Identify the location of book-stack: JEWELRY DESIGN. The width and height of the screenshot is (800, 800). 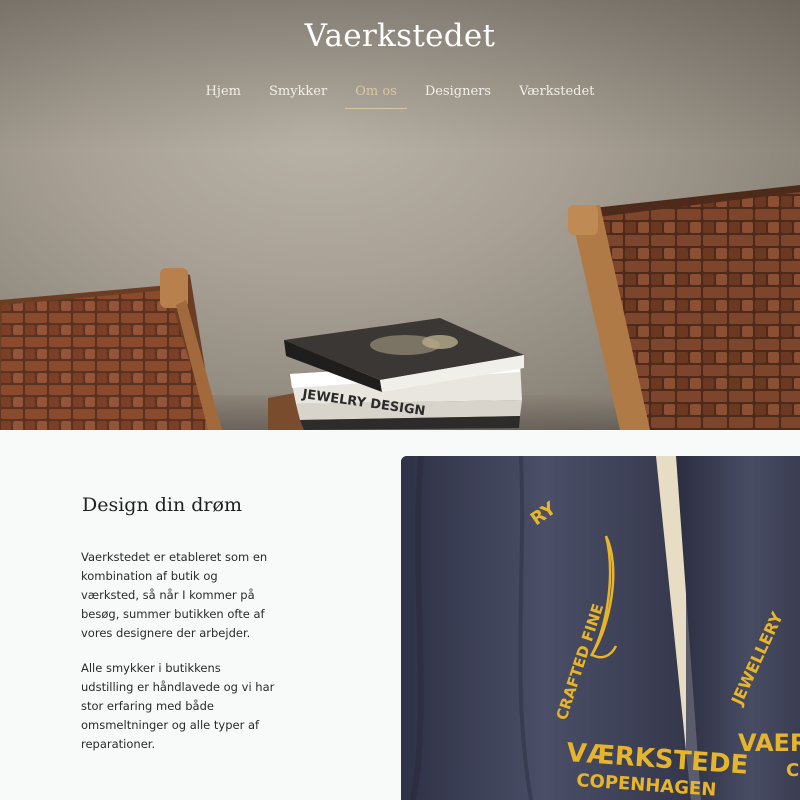
(396, 374).